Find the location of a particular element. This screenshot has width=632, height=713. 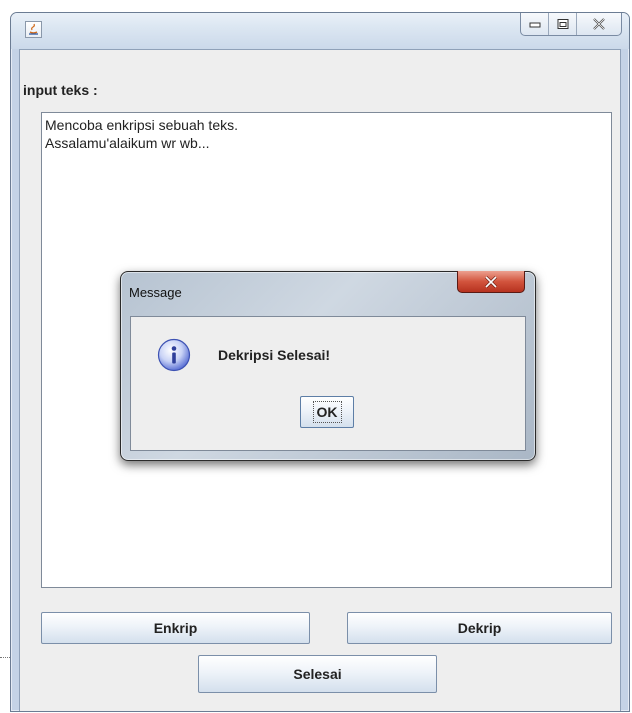

maximize-icon is located at coordinates (562, 24).